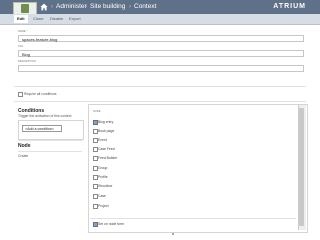 The image size is (320, 240). What do you see at coordinates (301, 167) in the screenshot?
I see `scrollbar-thumb` at bounding box center [301, 167].